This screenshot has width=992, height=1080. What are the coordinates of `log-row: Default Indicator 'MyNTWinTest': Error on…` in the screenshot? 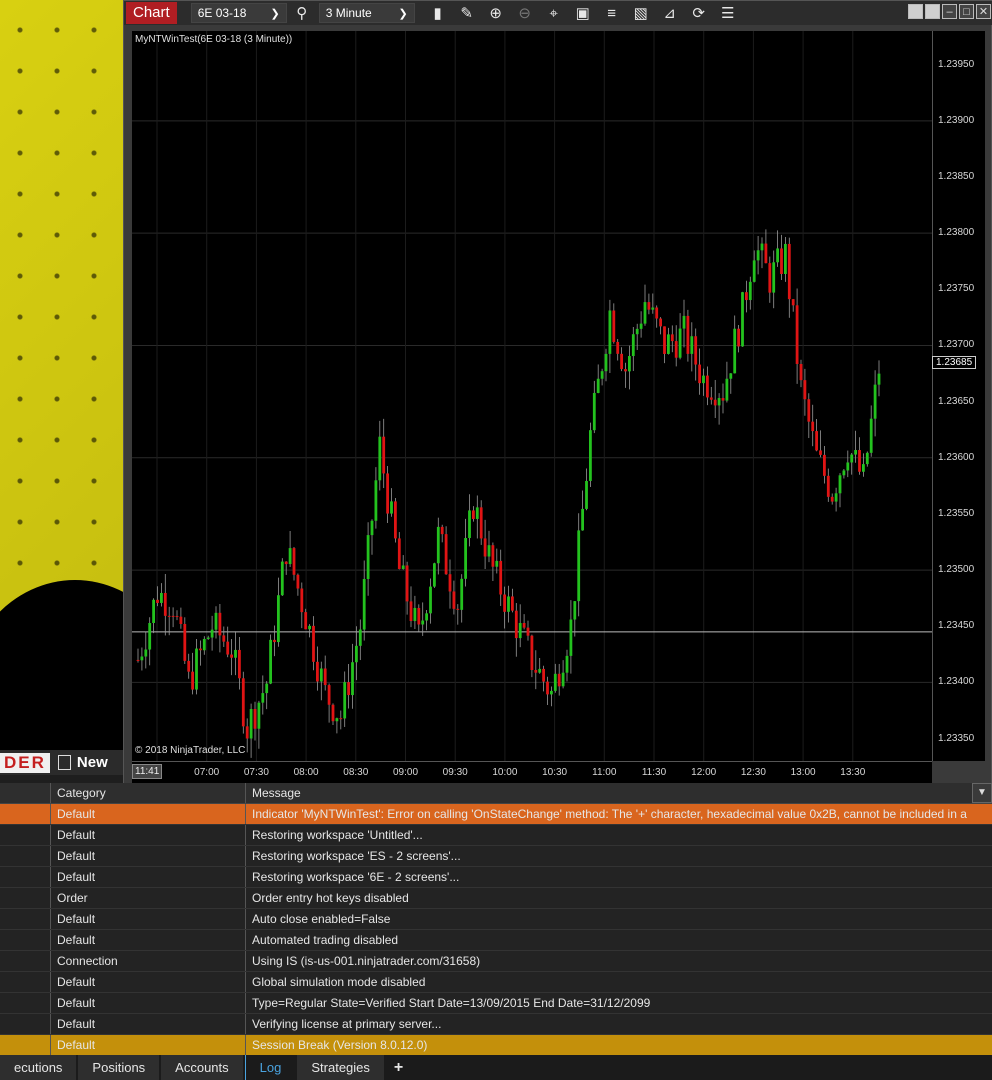 It's located at (496, 814).